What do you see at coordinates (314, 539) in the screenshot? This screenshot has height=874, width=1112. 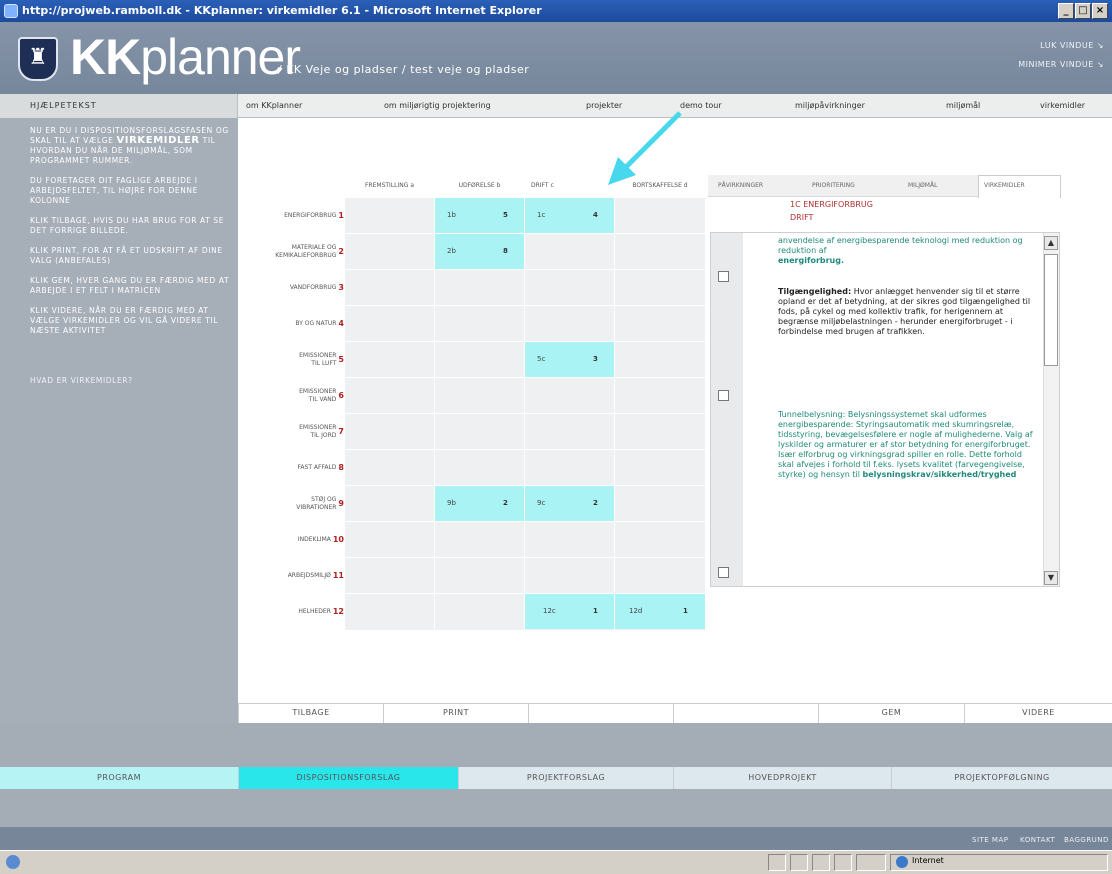 I see `row-label: INDEKLIMA` at bounding box center [314, 539].